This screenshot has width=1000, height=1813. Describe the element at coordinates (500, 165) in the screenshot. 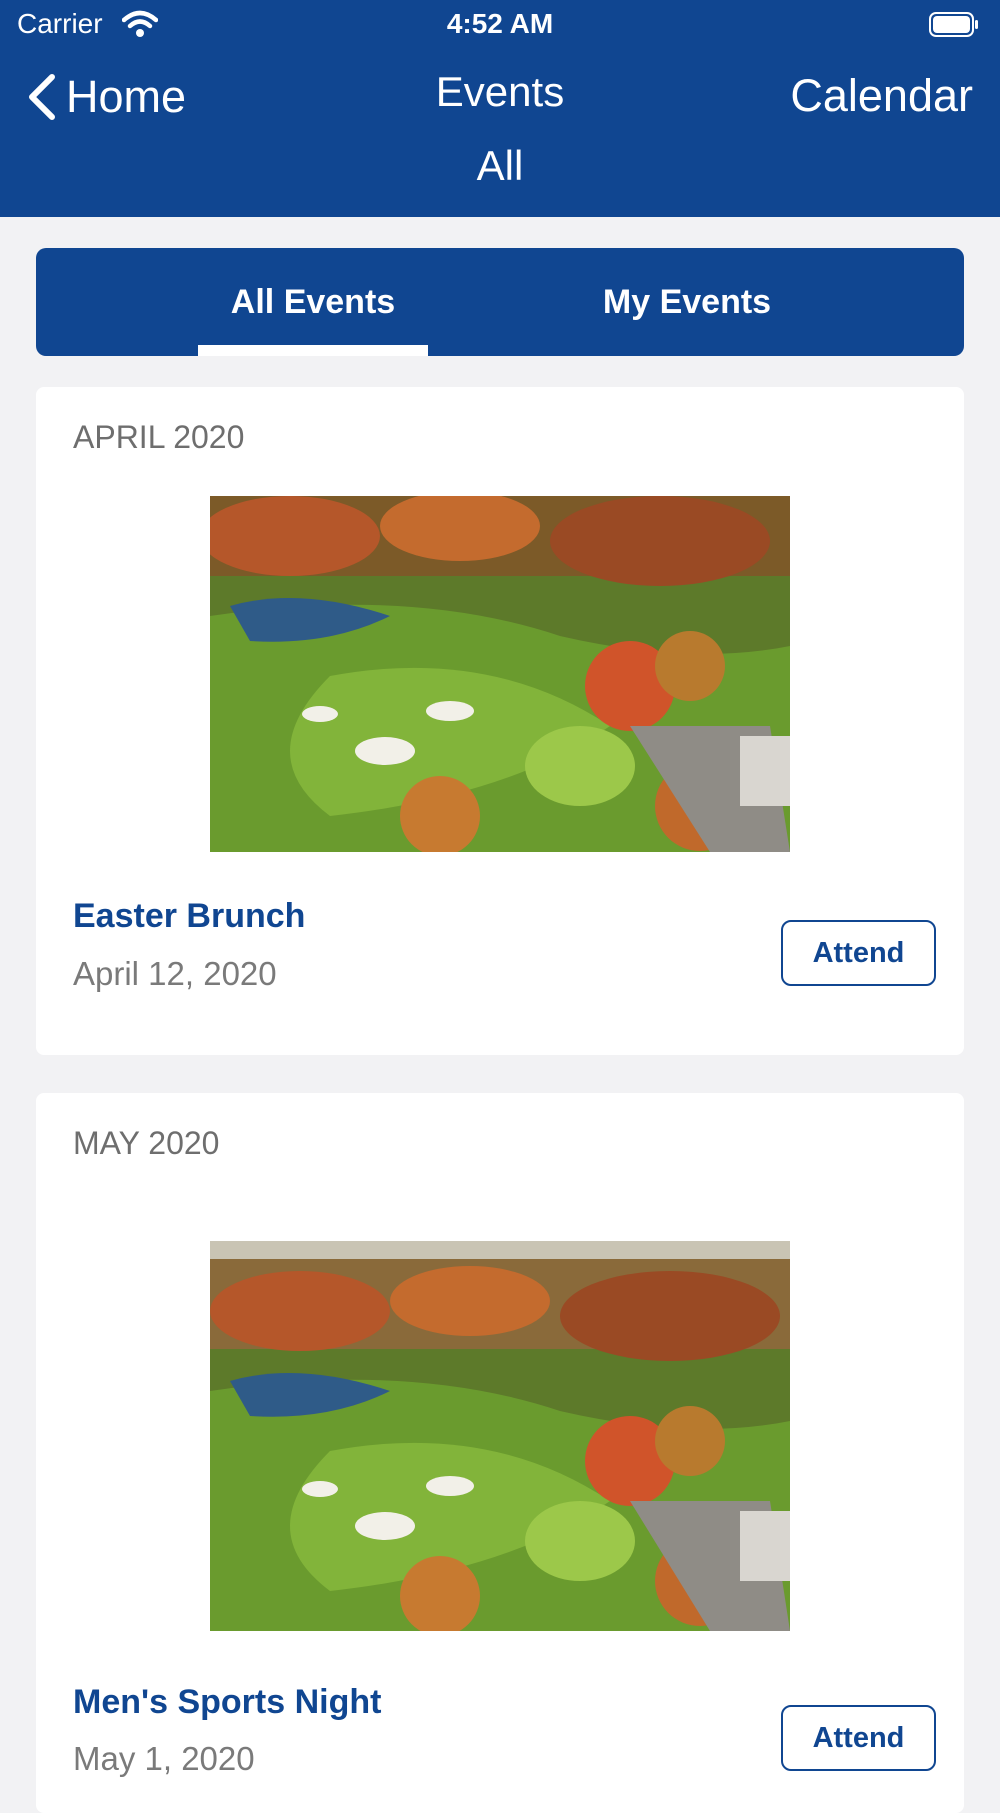

I see `page-subtitle: All` at that location.